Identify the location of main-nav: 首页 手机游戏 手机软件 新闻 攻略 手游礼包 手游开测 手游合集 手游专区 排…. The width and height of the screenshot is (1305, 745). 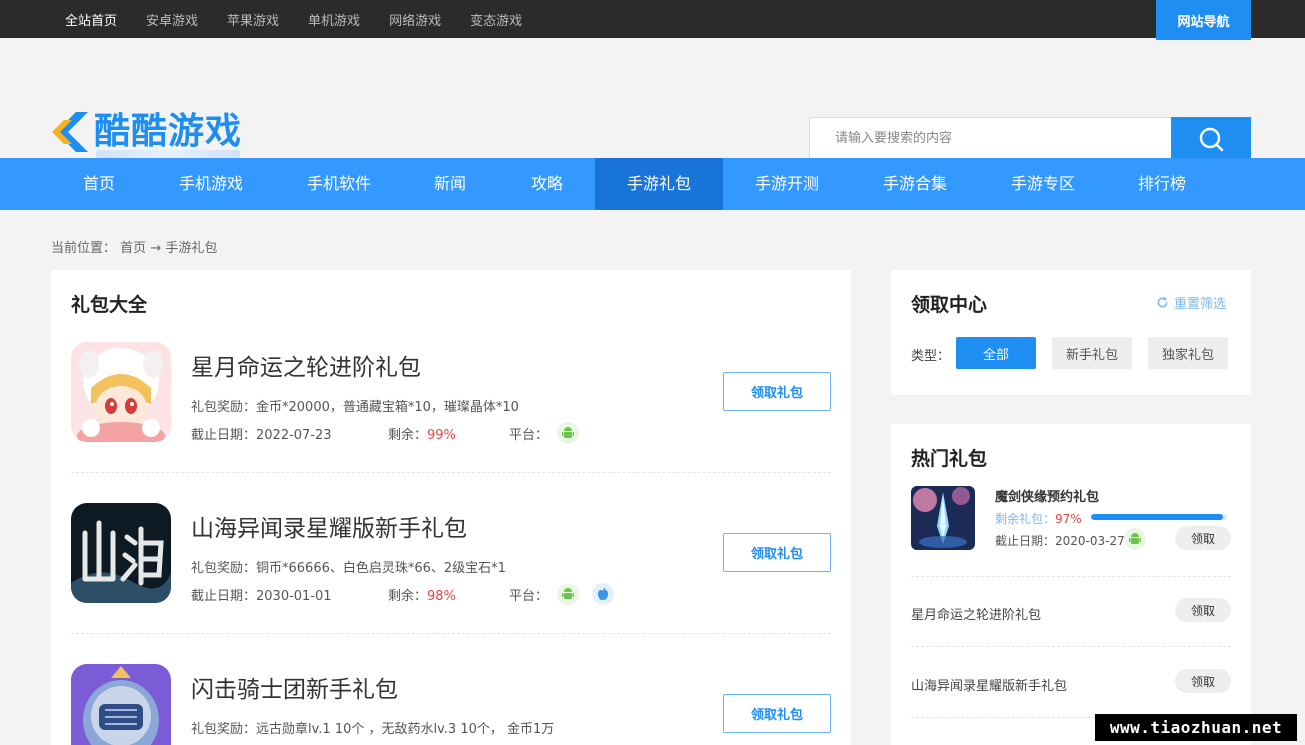
(652, 184).